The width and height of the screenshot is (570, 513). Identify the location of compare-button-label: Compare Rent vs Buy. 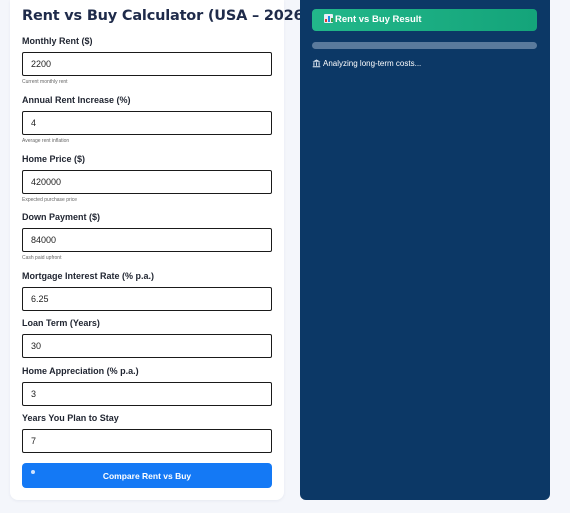
(147, 475).